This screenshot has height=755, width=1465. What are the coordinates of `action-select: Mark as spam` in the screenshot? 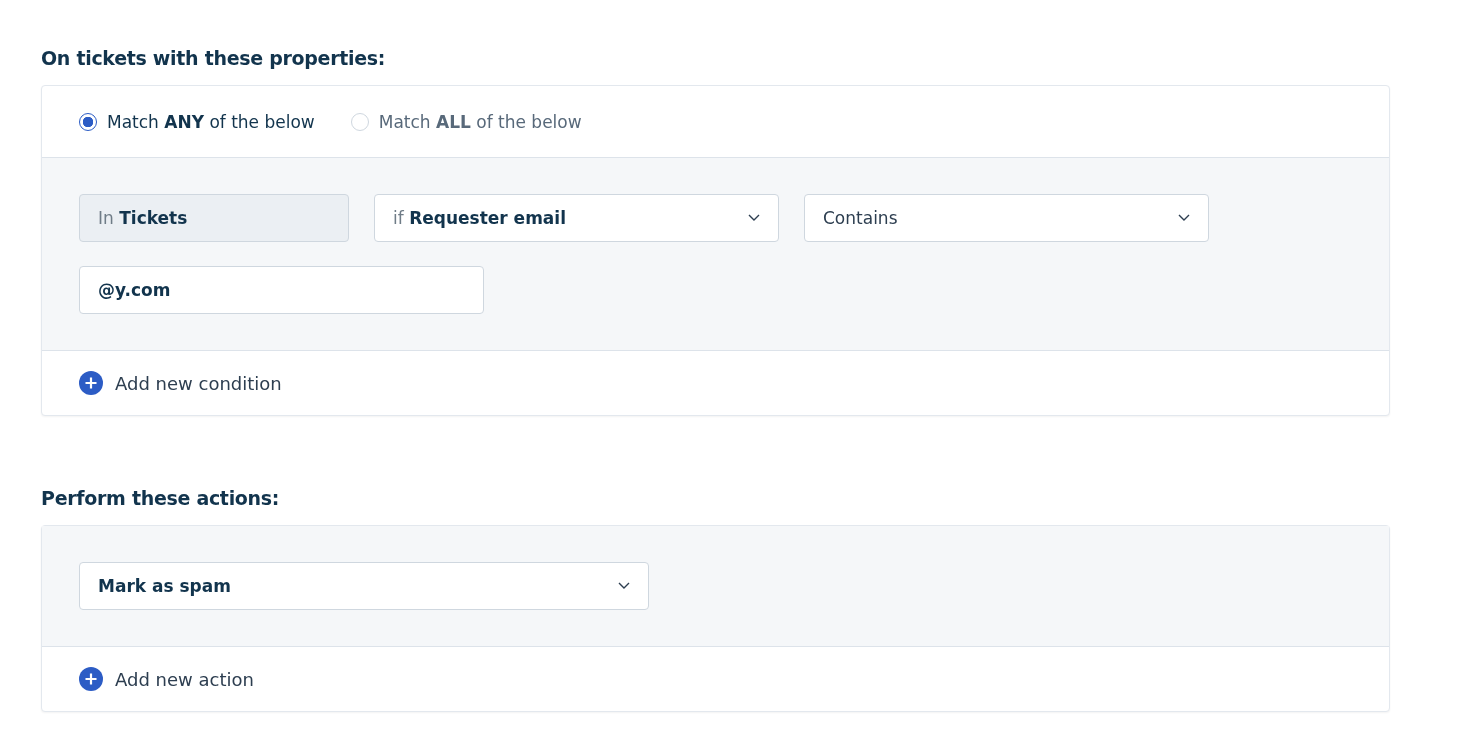 It's located at (364, 586).